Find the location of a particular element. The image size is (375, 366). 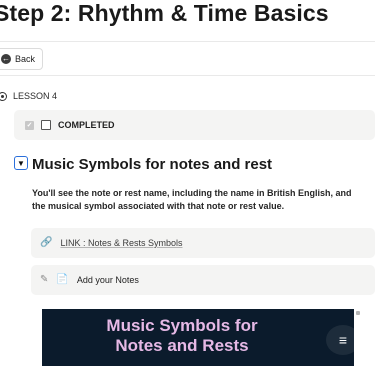

completed-label: COMPLETED is located at coordinates (86, 125).